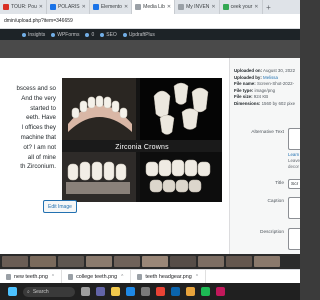  Describe the element at coordinates (294, 184) in the screenshot. I see `title-field: Scr` at that location.